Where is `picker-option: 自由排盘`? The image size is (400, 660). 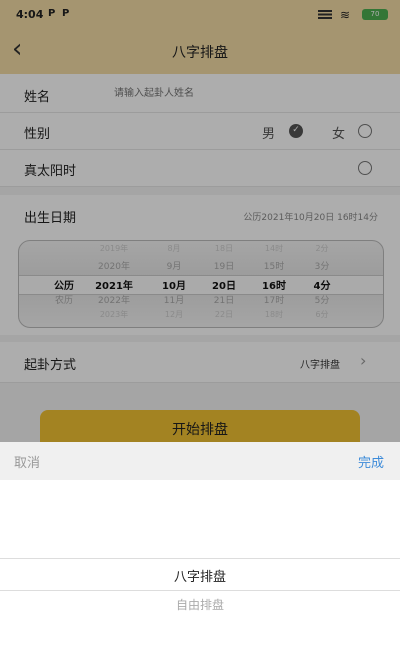
picker-option: 自由排盘 is located at coordinates (200, 604).